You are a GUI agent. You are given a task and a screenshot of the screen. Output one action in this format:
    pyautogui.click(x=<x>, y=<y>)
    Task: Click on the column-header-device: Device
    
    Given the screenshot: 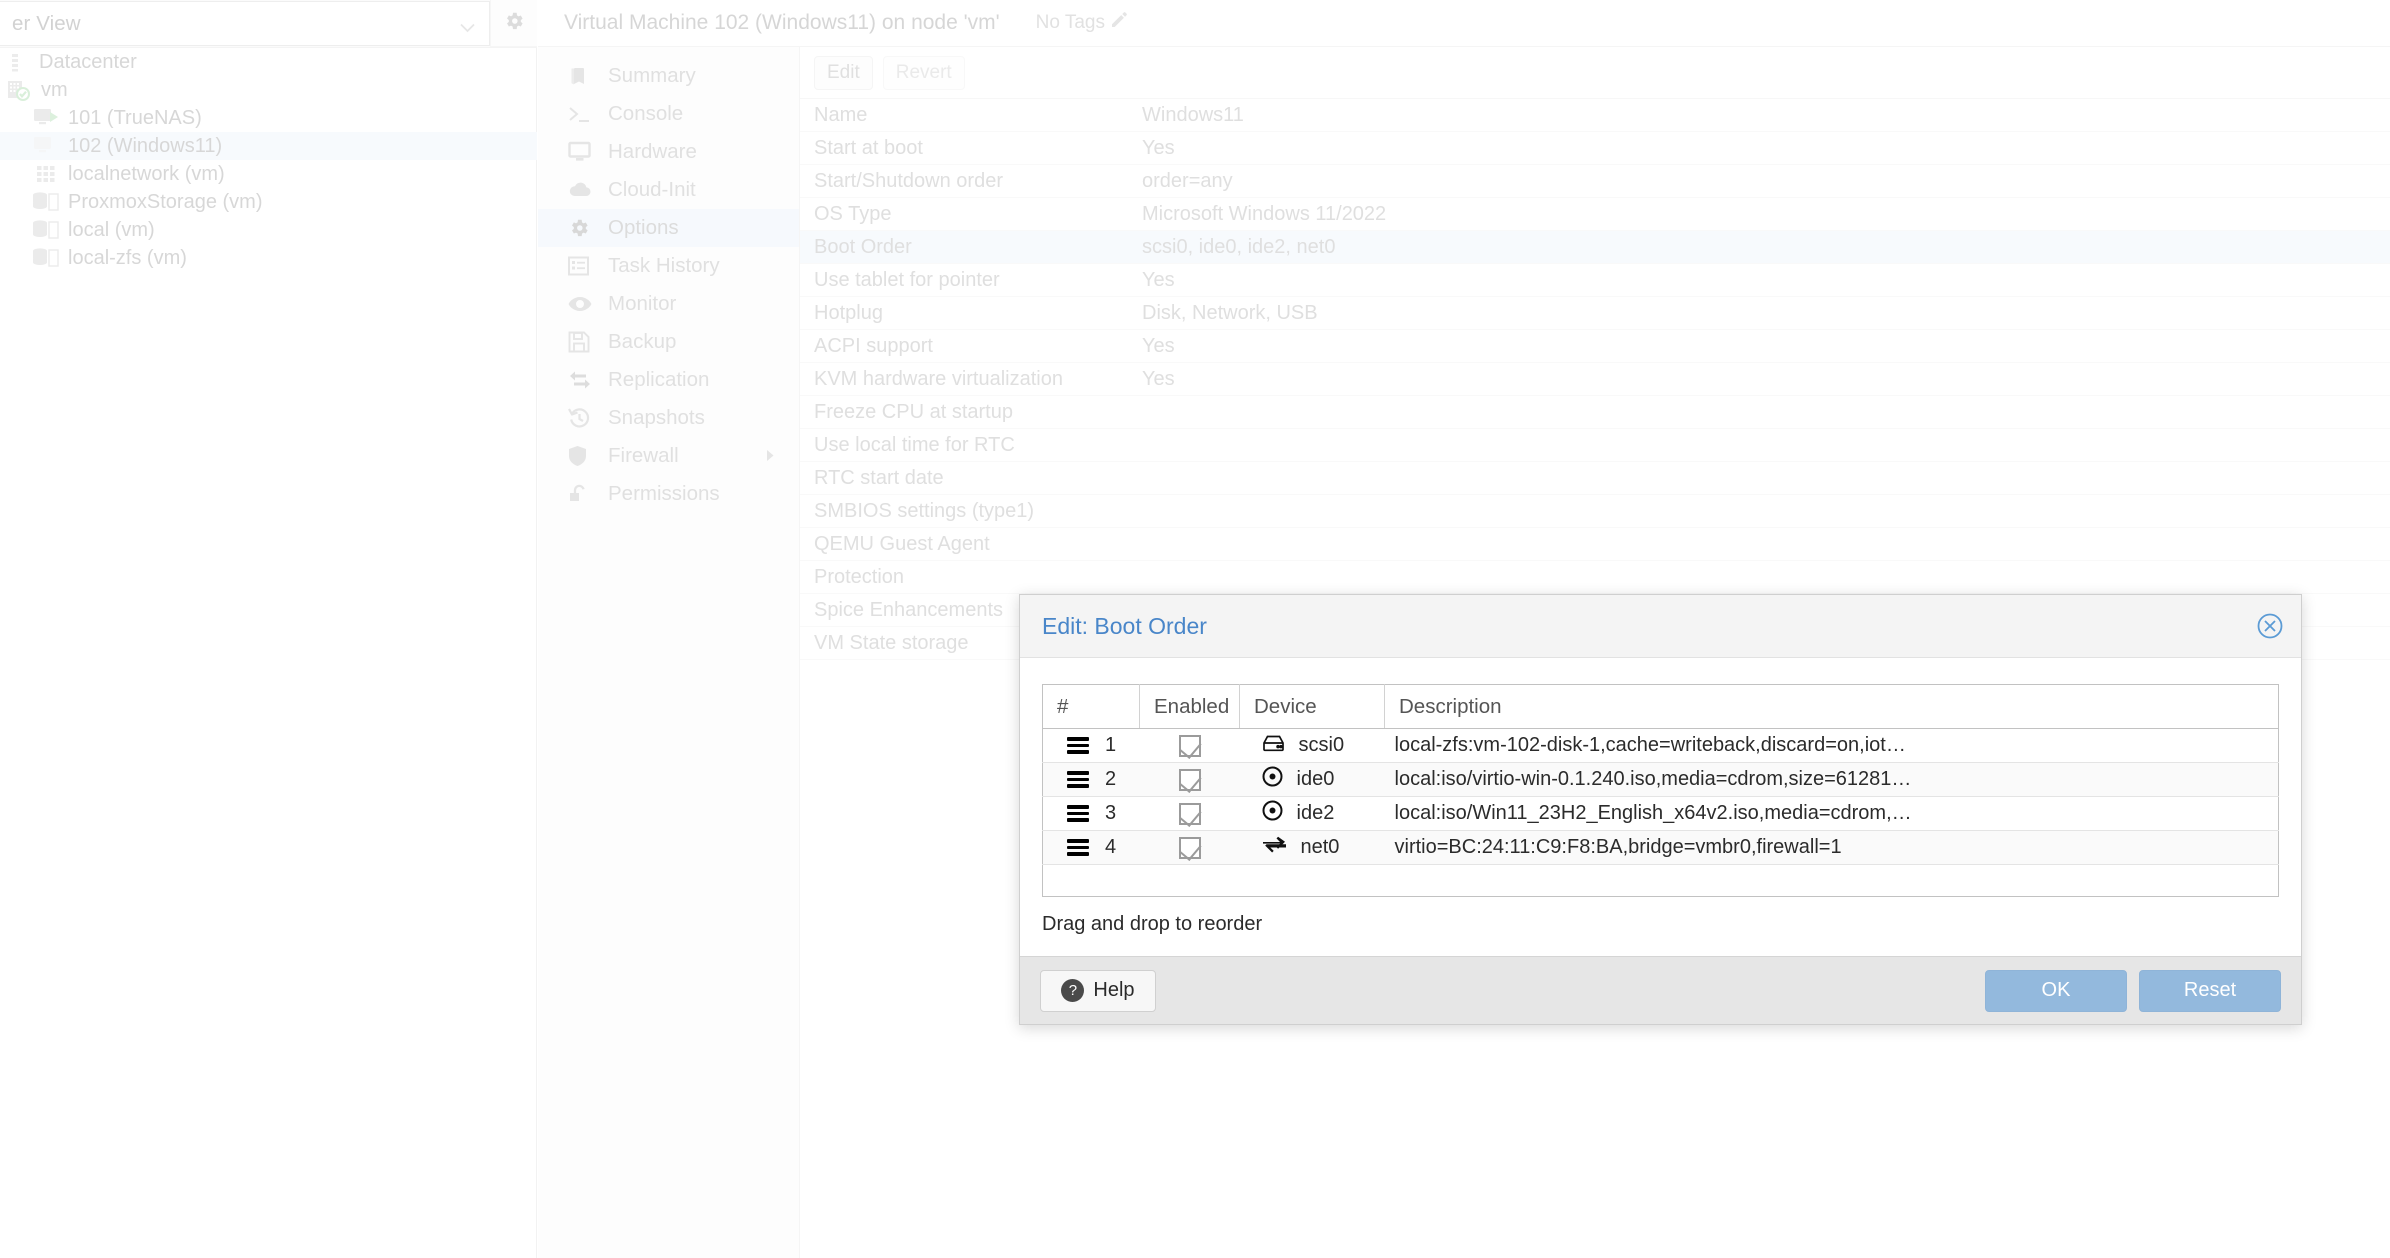 What is the action you would take?
    pyautogui.click(x=1312, y=706)
    